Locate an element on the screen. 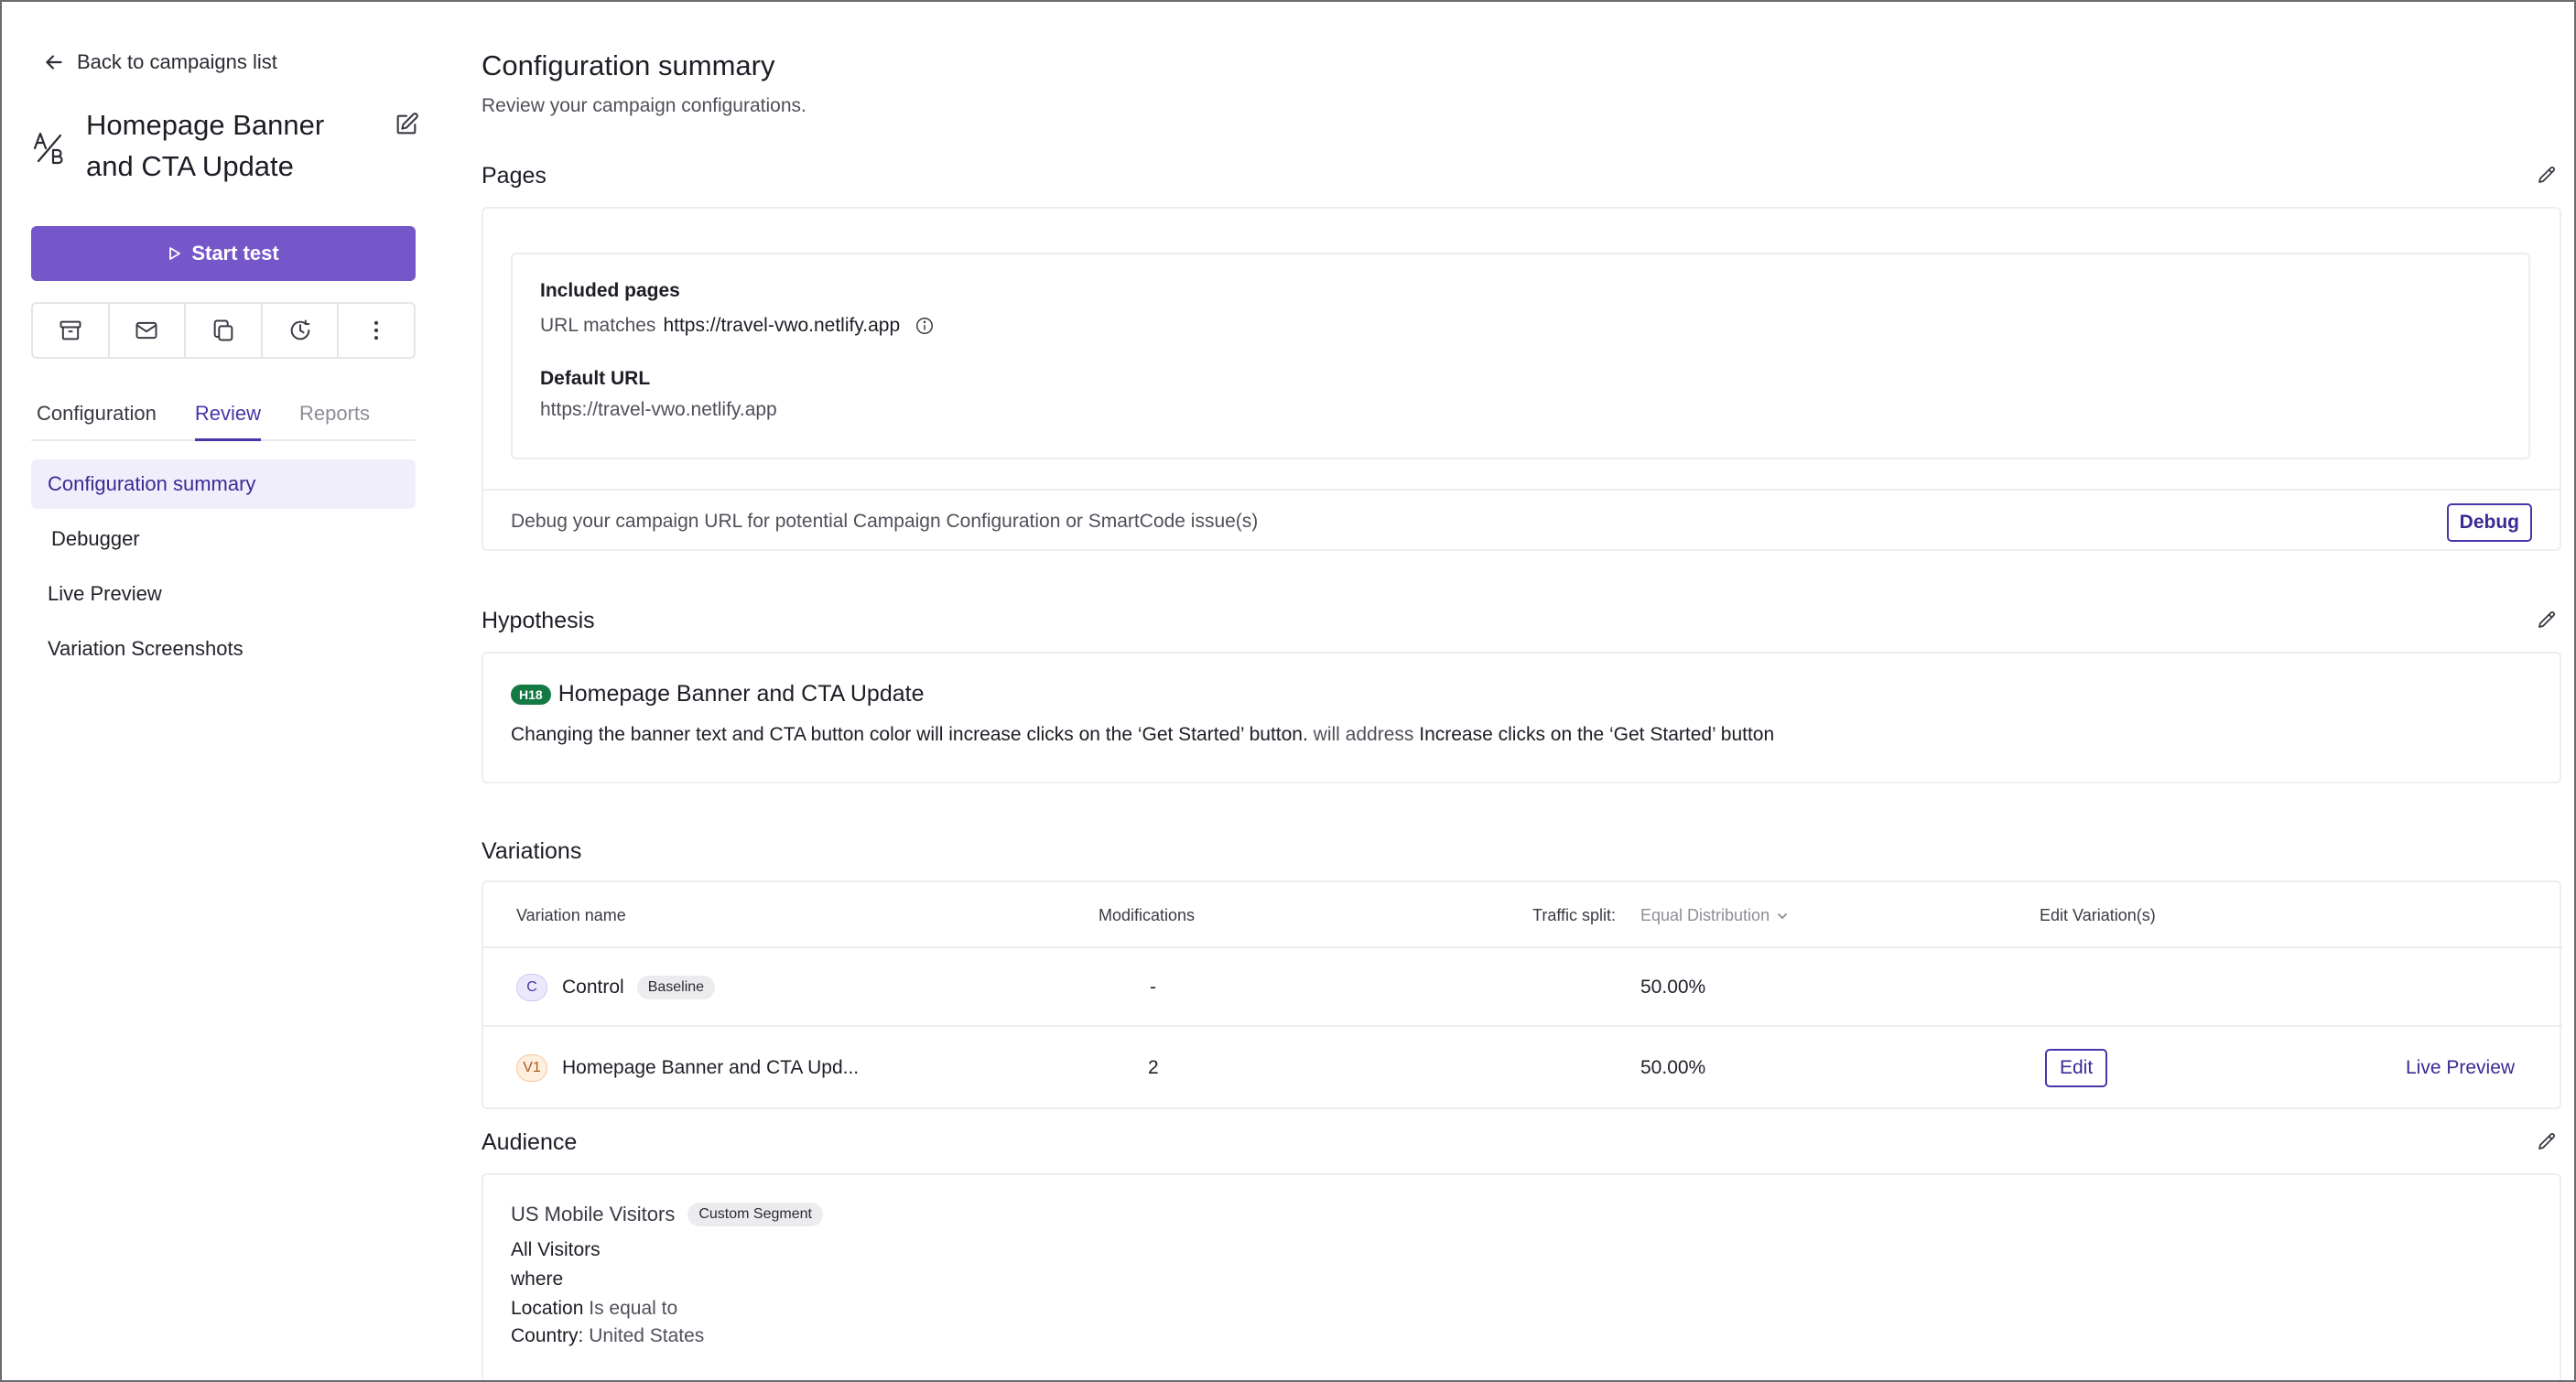 This screenshot has height=1382, width=2576. edit-audience-pencil-icon is located at coordinates (2547, 1142).